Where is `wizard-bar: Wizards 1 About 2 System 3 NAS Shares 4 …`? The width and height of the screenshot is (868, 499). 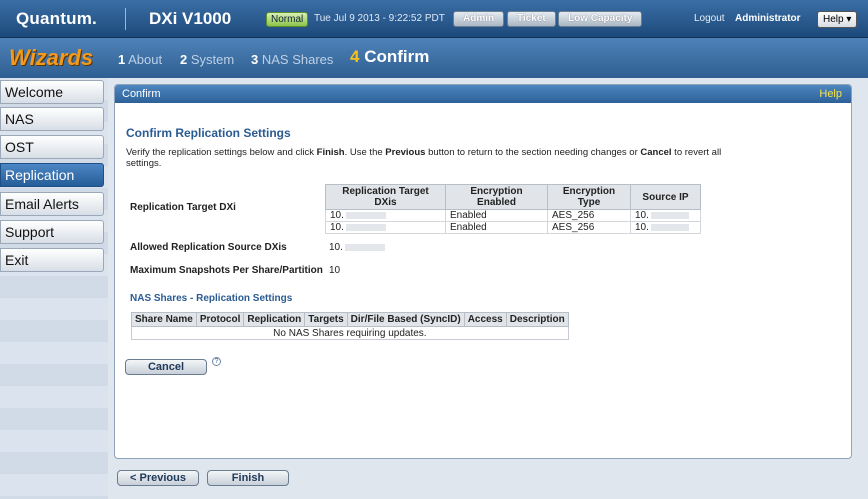
wizard-bar: Wizards 1 About 2 System 3 NAS Shares 4 … is located at coordinates (434, 58).